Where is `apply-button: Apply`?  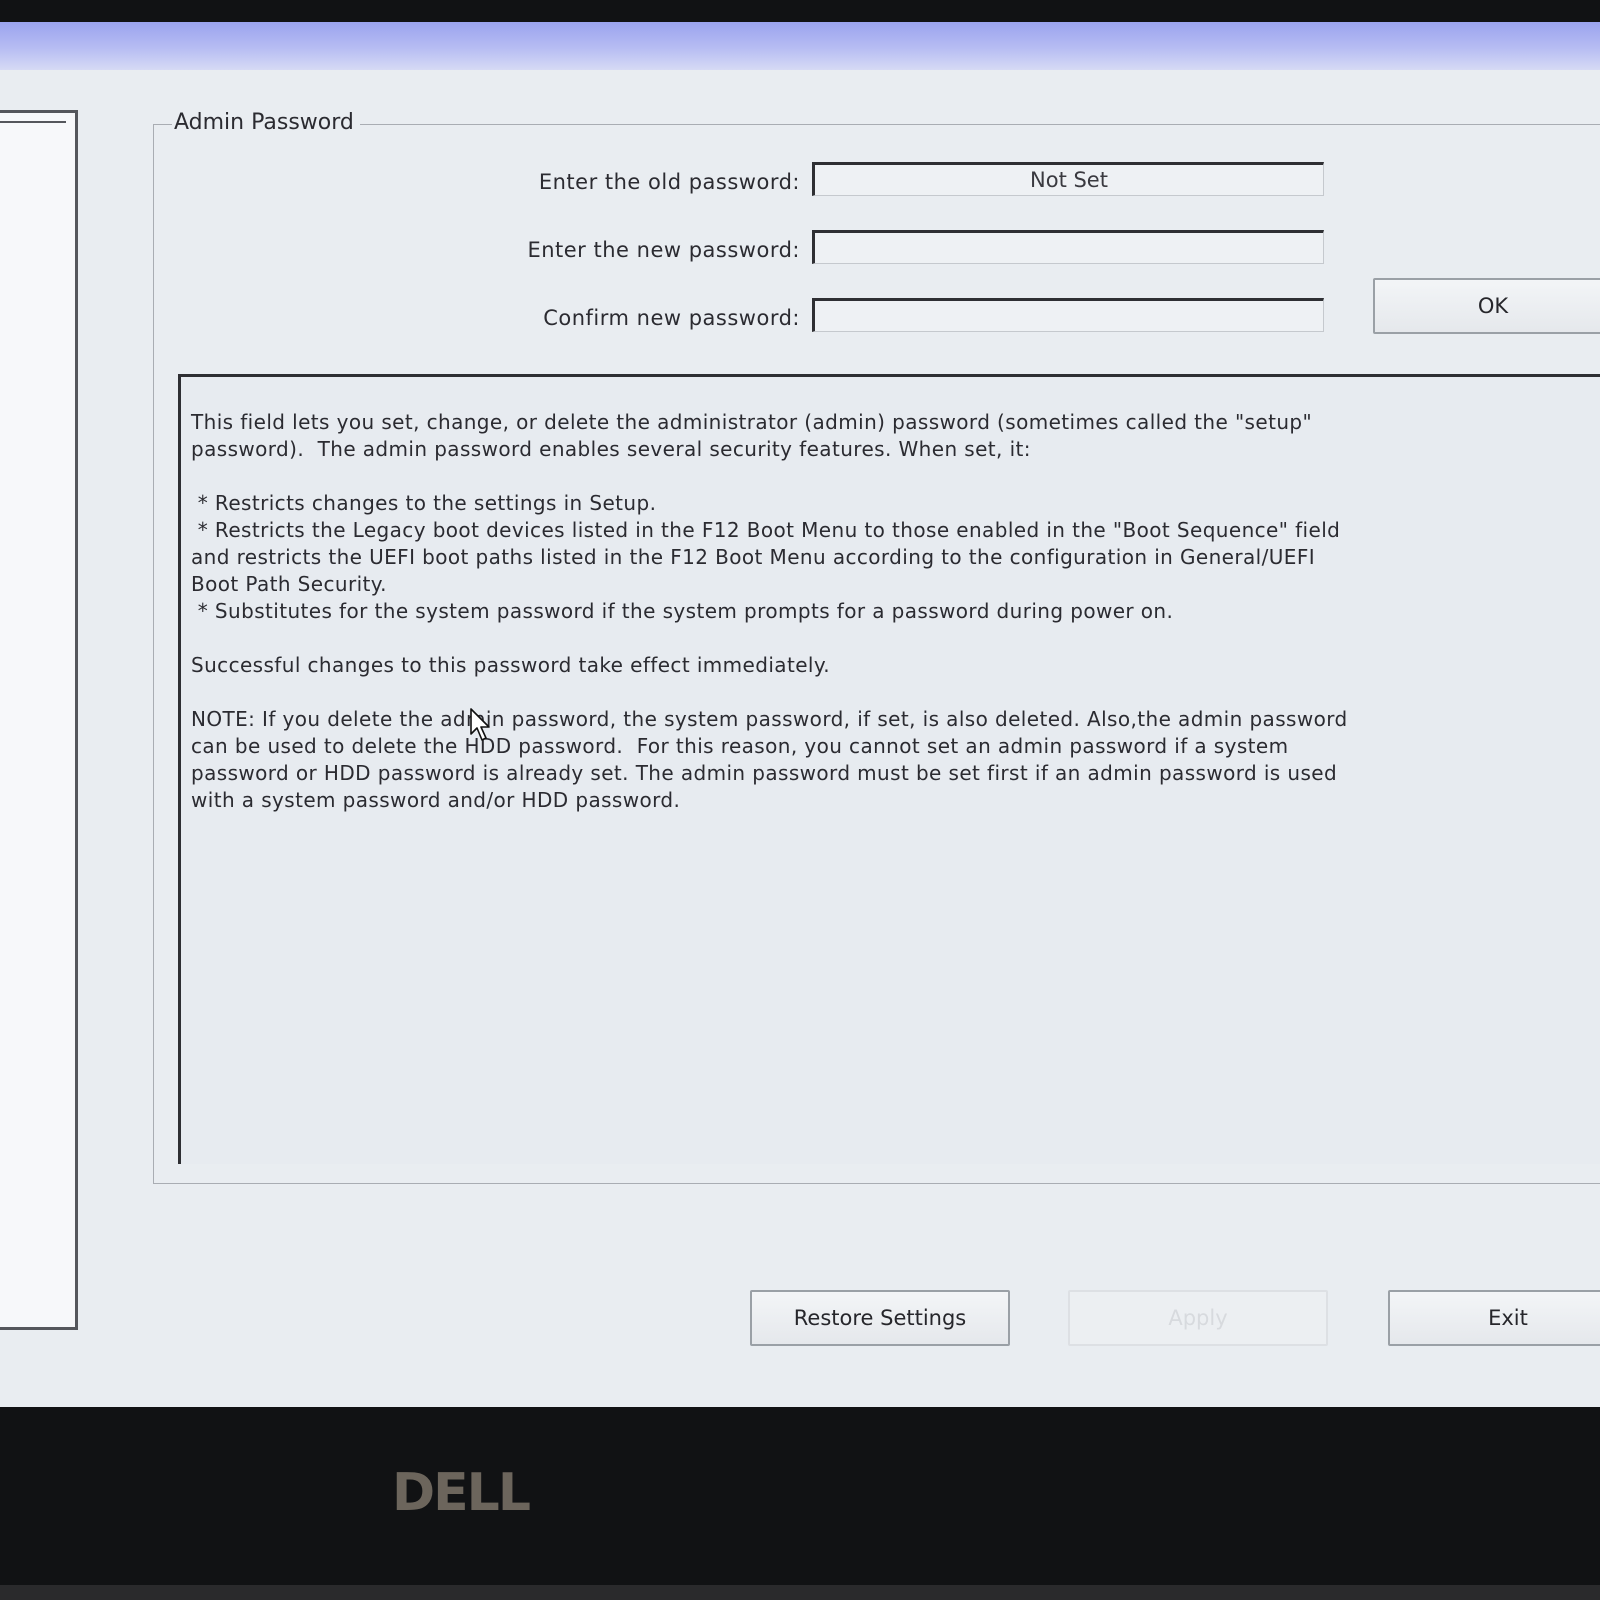 apply-button: Apply is located at coordinates (1198, 1318).